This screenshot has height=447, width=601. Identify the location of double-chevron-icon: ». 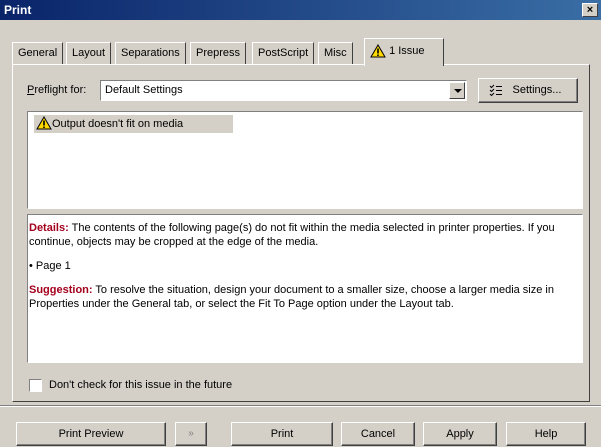
(191, 433).